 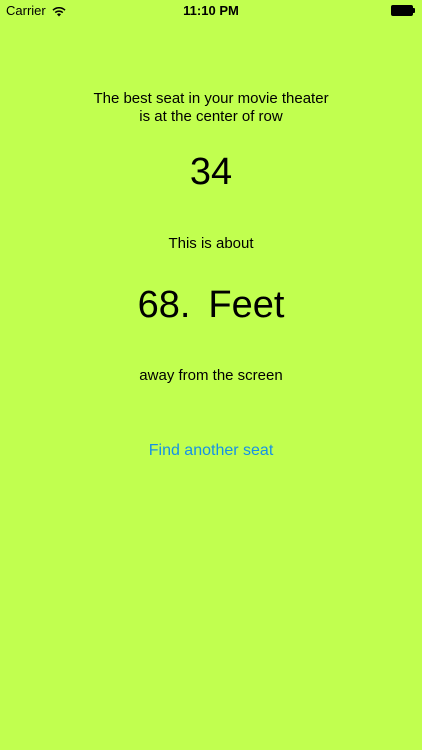 What do you see at coordinates (164, 305) in the screenshot?
I see `distance-value: 68.` at bounding box center [164, 305].